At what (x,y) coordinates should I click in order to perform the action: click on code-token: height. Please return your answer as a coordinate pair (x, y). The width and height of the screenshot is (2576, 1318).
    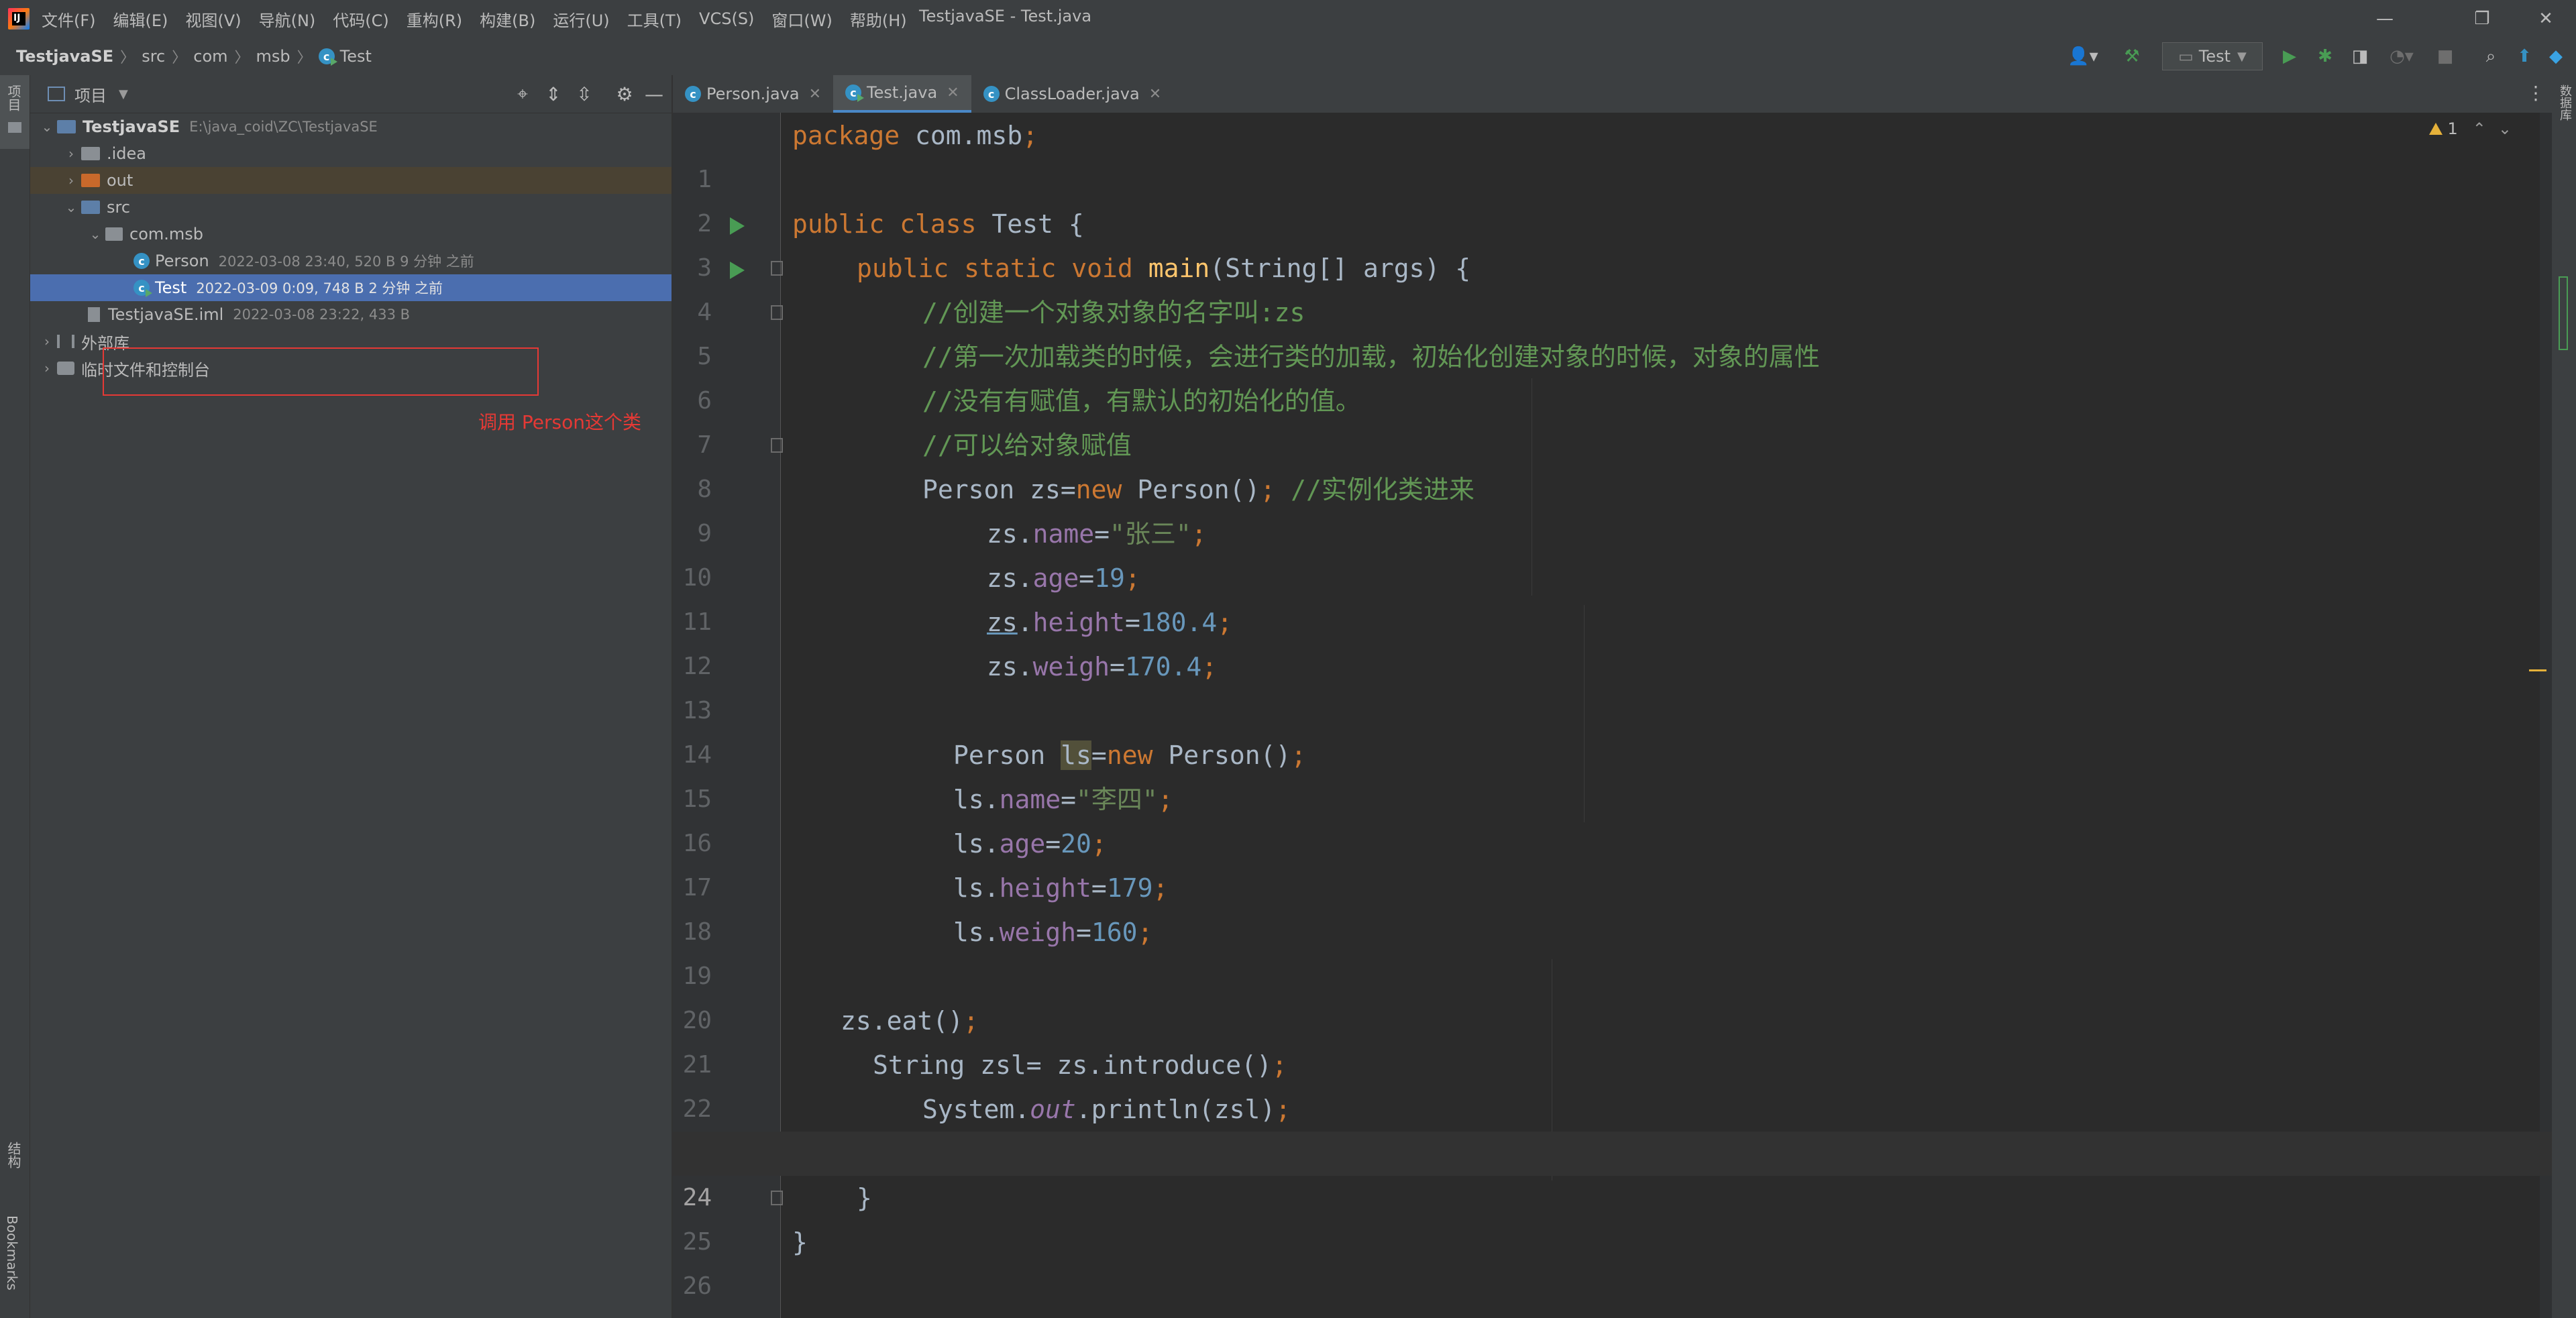
    Looking at the image, I should click on (1078, 622).